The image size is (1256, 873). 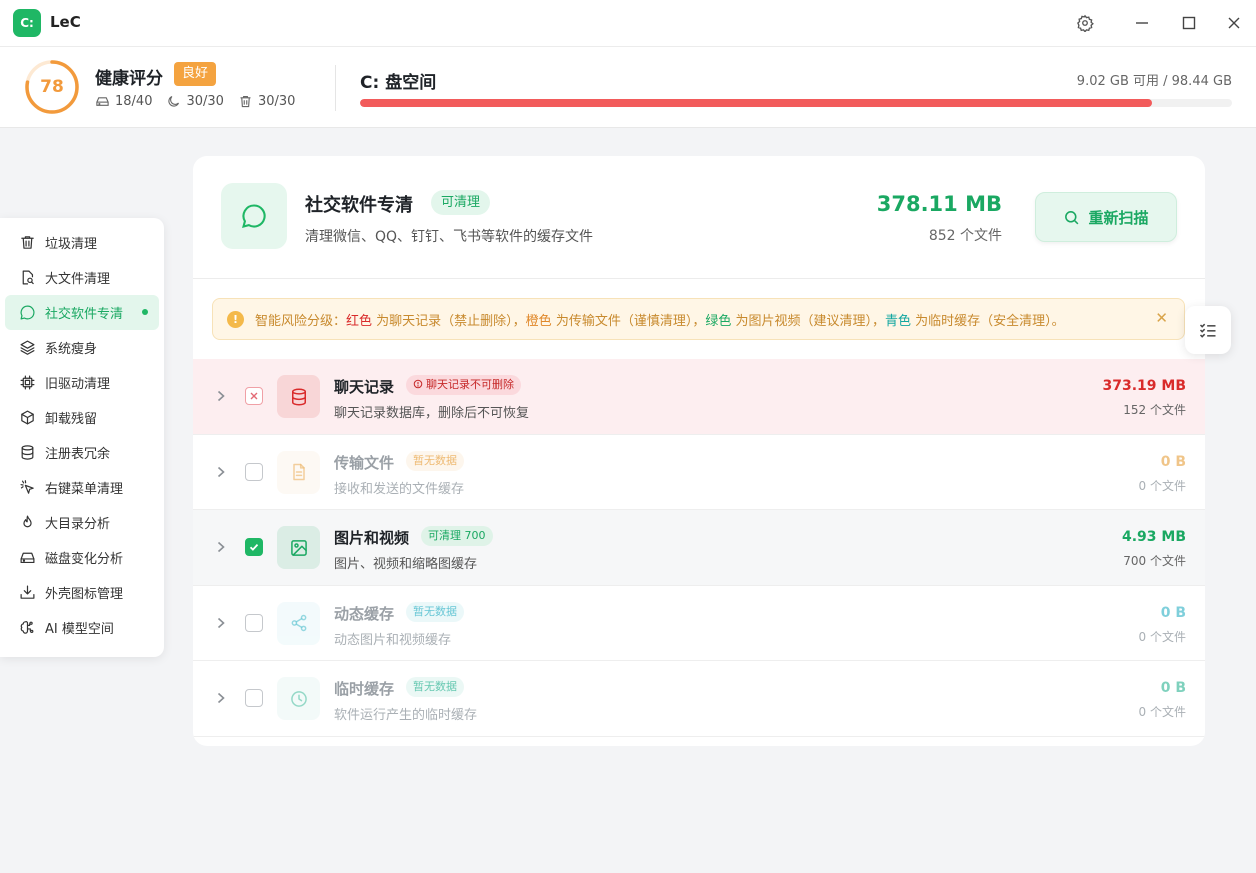 What do you see at coordinates (796, 103) in the screenshot?
I see `disk-usage-bar` at bounding box center [796, 103].